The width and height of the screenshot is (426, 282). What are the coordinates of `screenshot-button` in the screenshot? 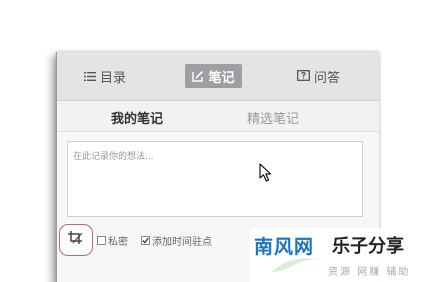 It's located at (76, 240).